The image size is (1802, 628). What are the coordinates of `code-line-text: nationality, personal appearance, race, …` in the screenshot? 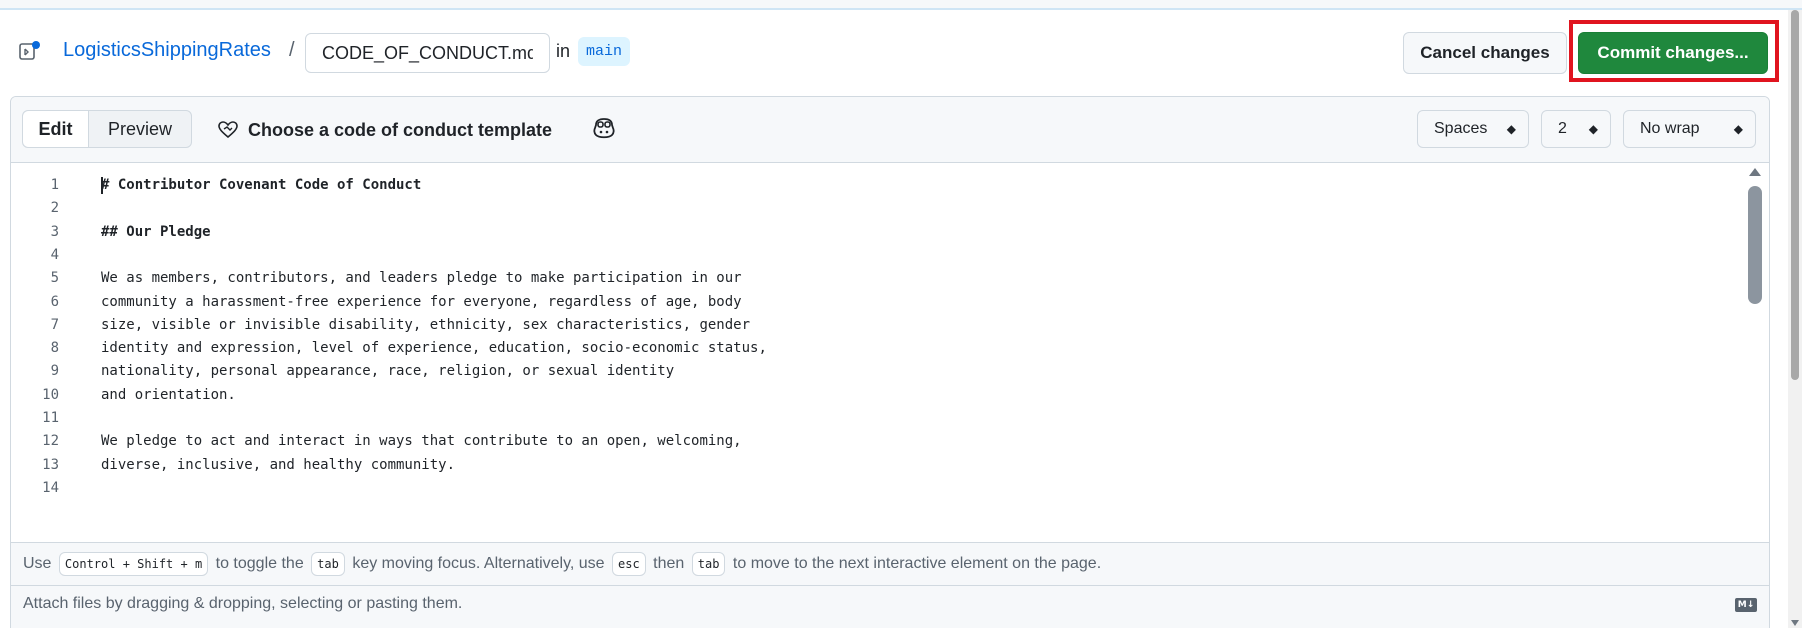 It's located at (388, 371).